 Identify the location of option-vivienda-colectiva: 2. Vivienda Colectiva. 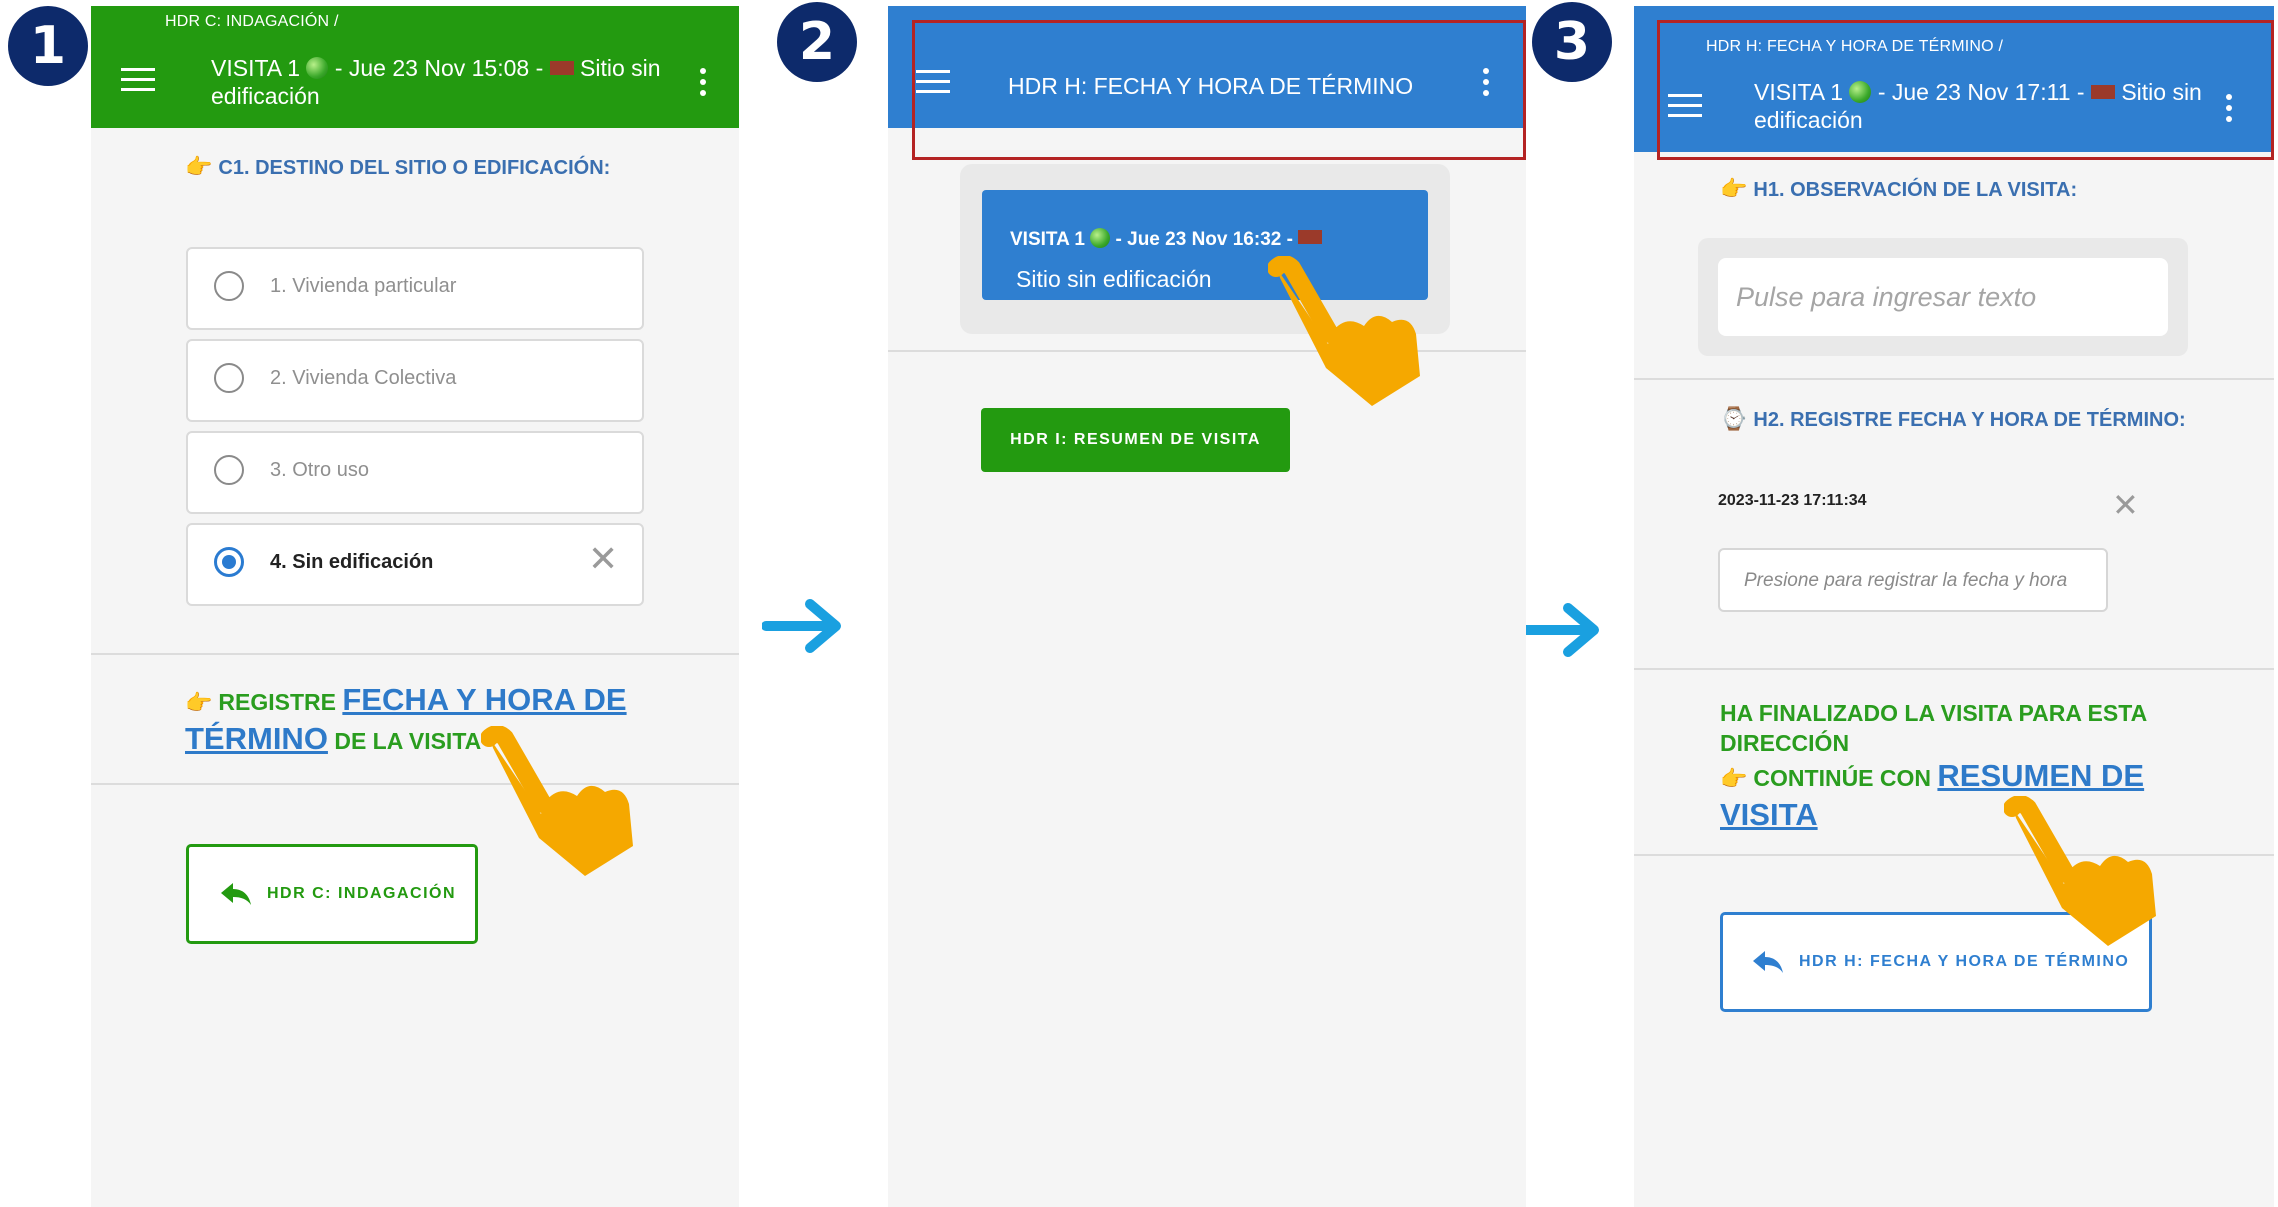
(415, 380).